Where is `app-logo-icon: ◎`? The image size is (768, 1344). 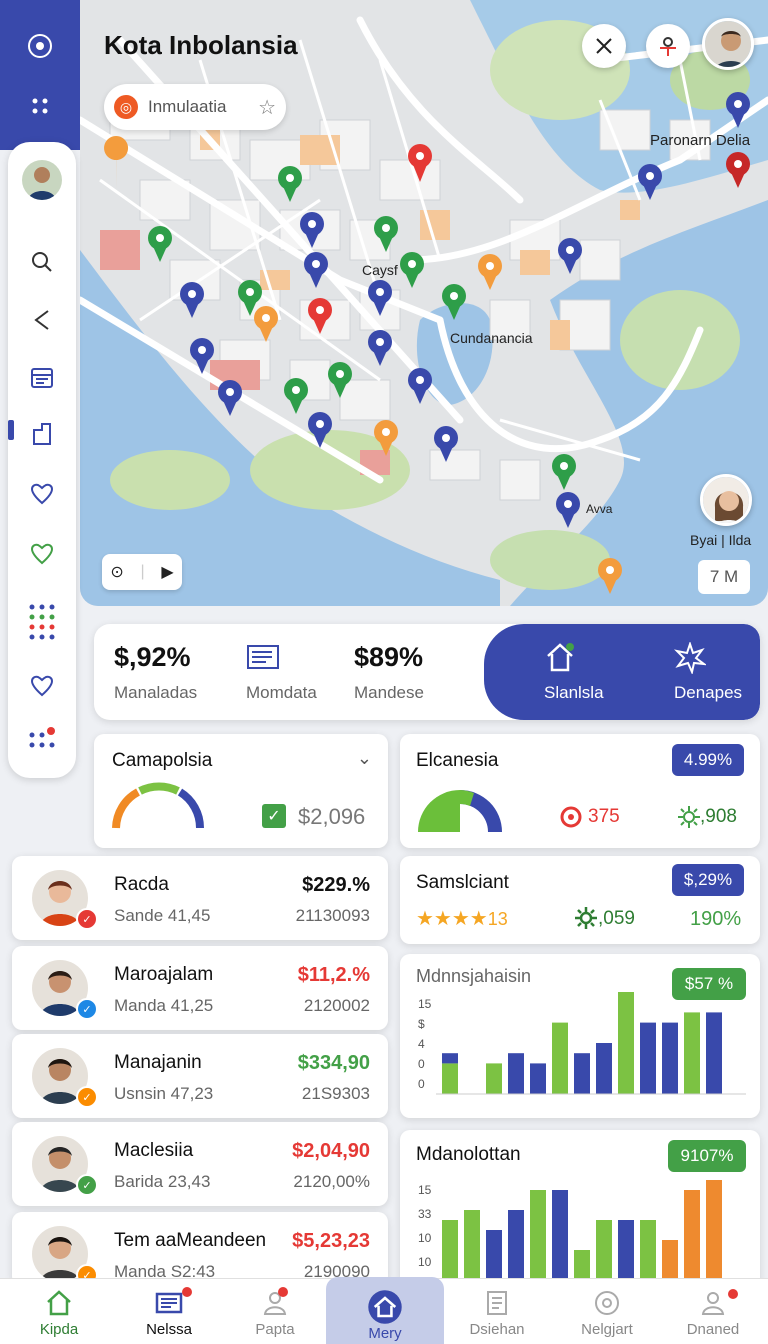 app-logo-icon: ◎ is located at coordinates (126, 107).